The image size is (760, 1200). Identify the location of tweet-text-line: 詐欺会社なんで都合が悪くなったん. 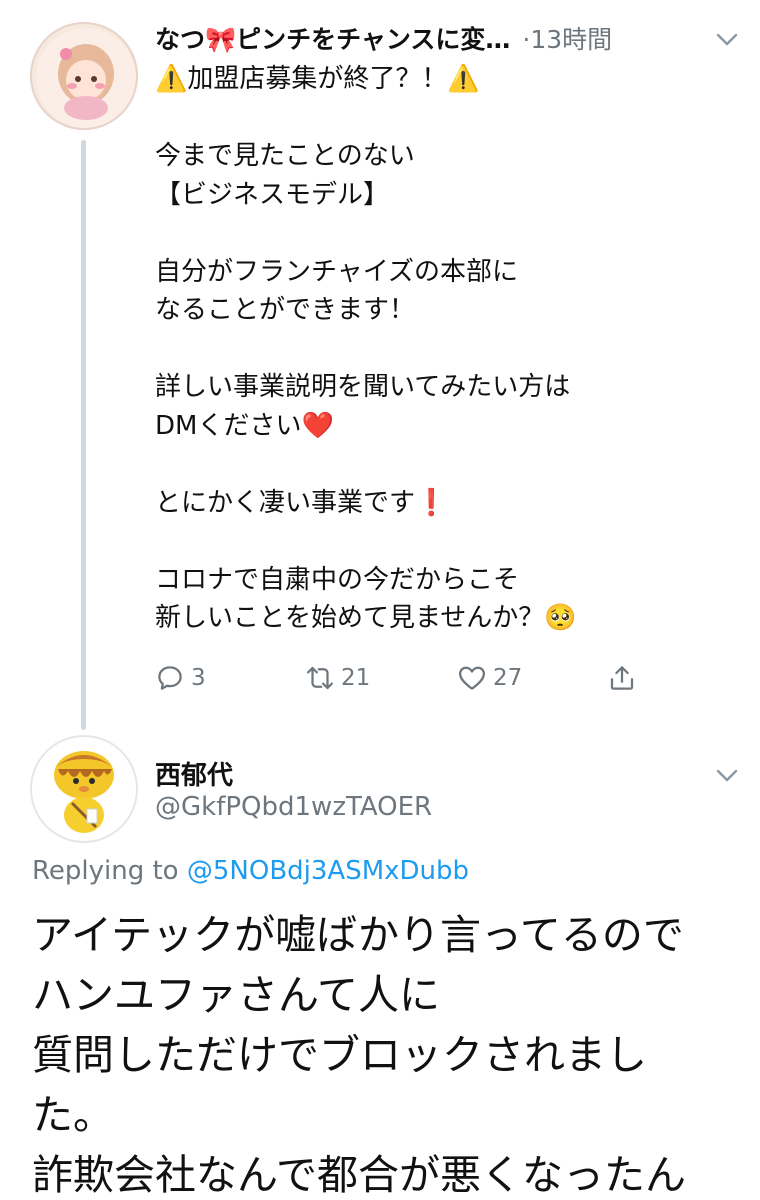
(359, 1175).